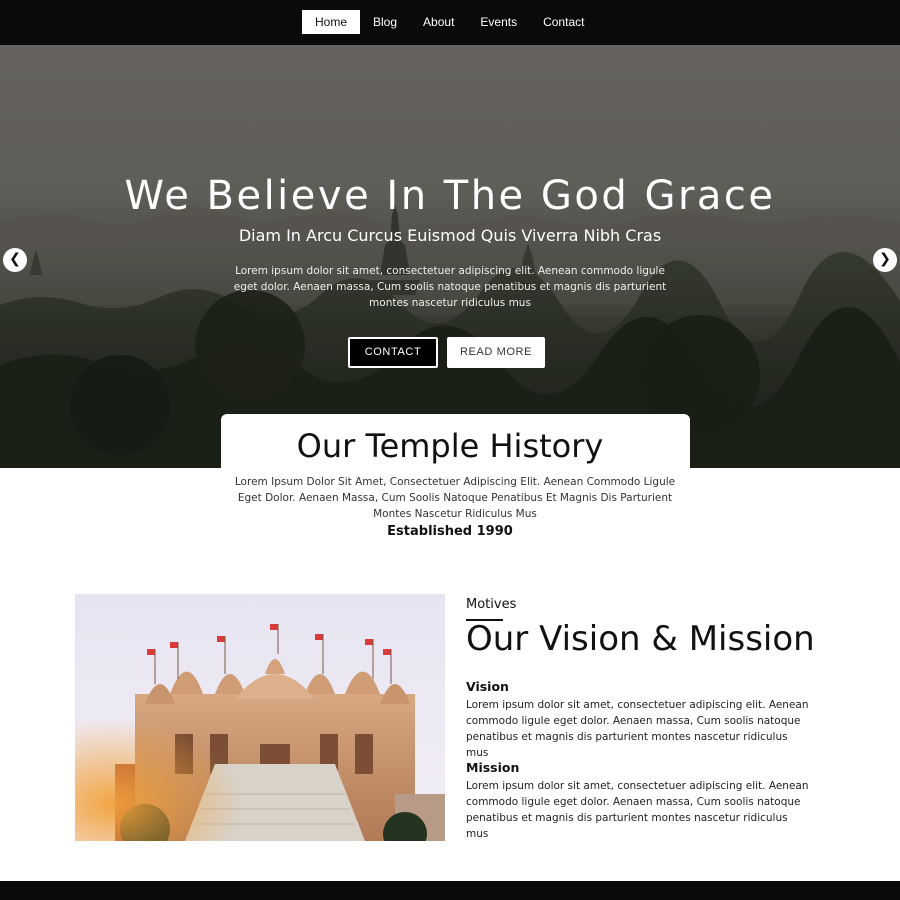 The image size is (900, 900). I want to click on nav-menu: Home Blog About Events Contact, so click(449, 22).